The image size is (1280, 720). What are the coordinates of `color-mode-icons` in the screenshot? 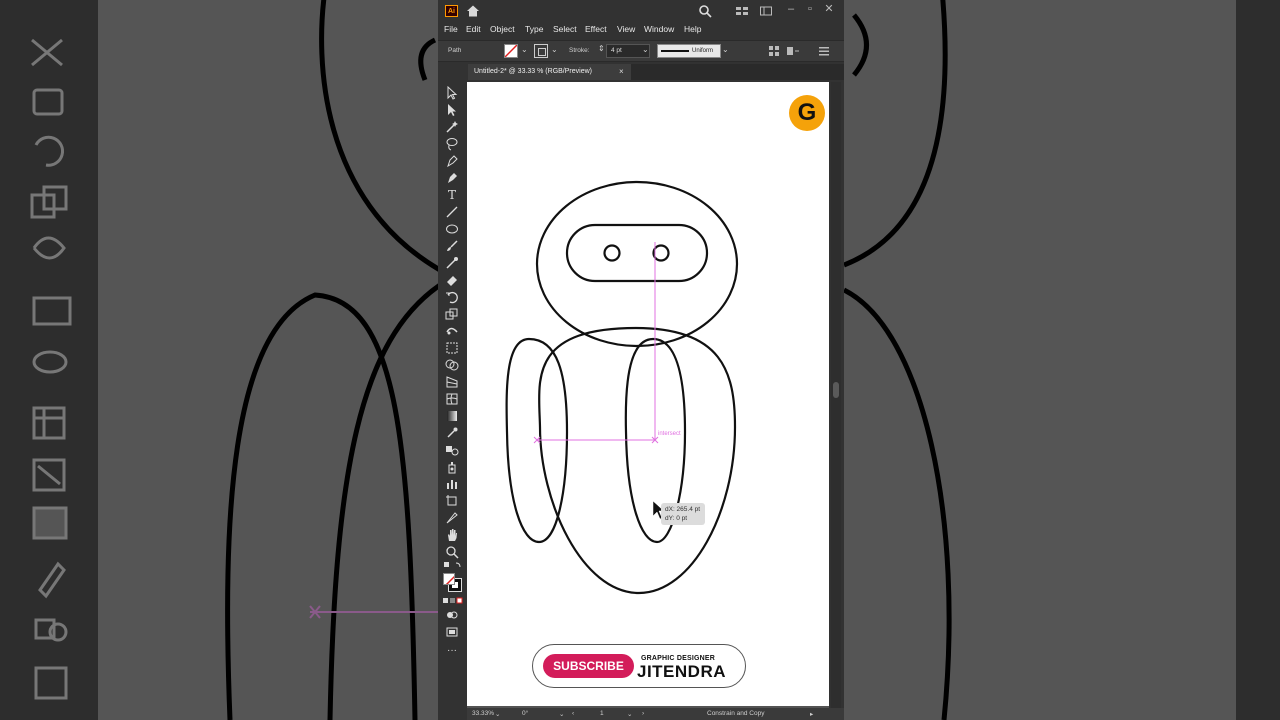 It's located at (453, 601).